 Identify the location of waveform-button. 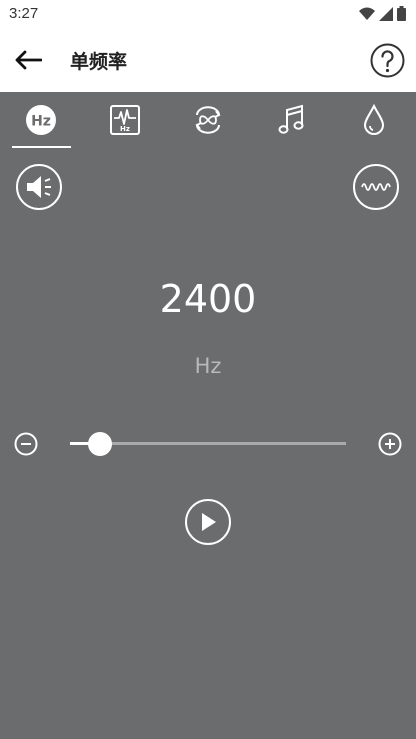
(376, 187).